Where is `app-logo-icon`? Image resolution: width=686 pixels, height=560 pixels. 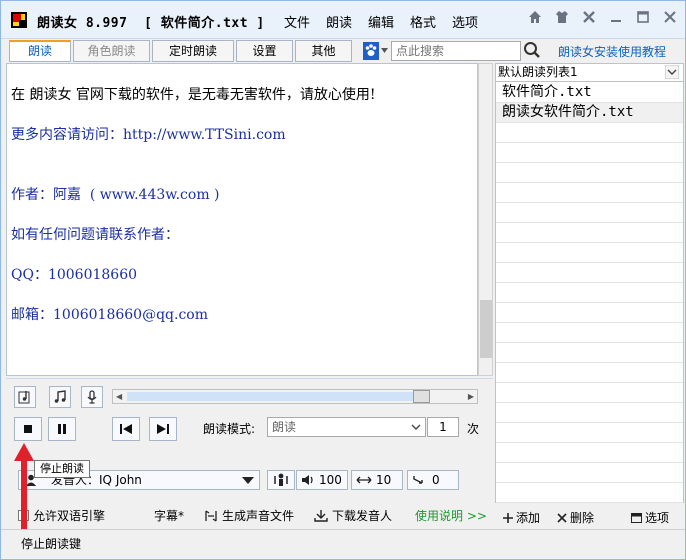 app-logo-icon is located at coordinates (19, 20).